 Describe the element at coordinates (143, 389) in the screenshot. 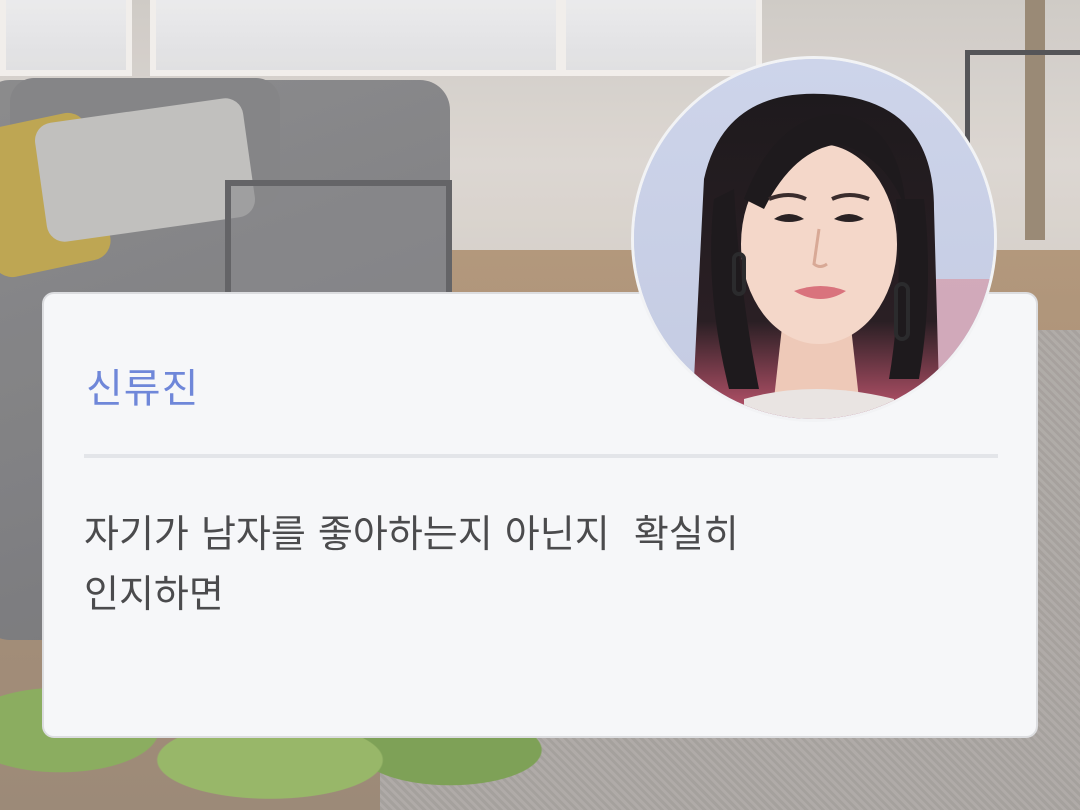

I see `speaker-name: 신류진` at that location.